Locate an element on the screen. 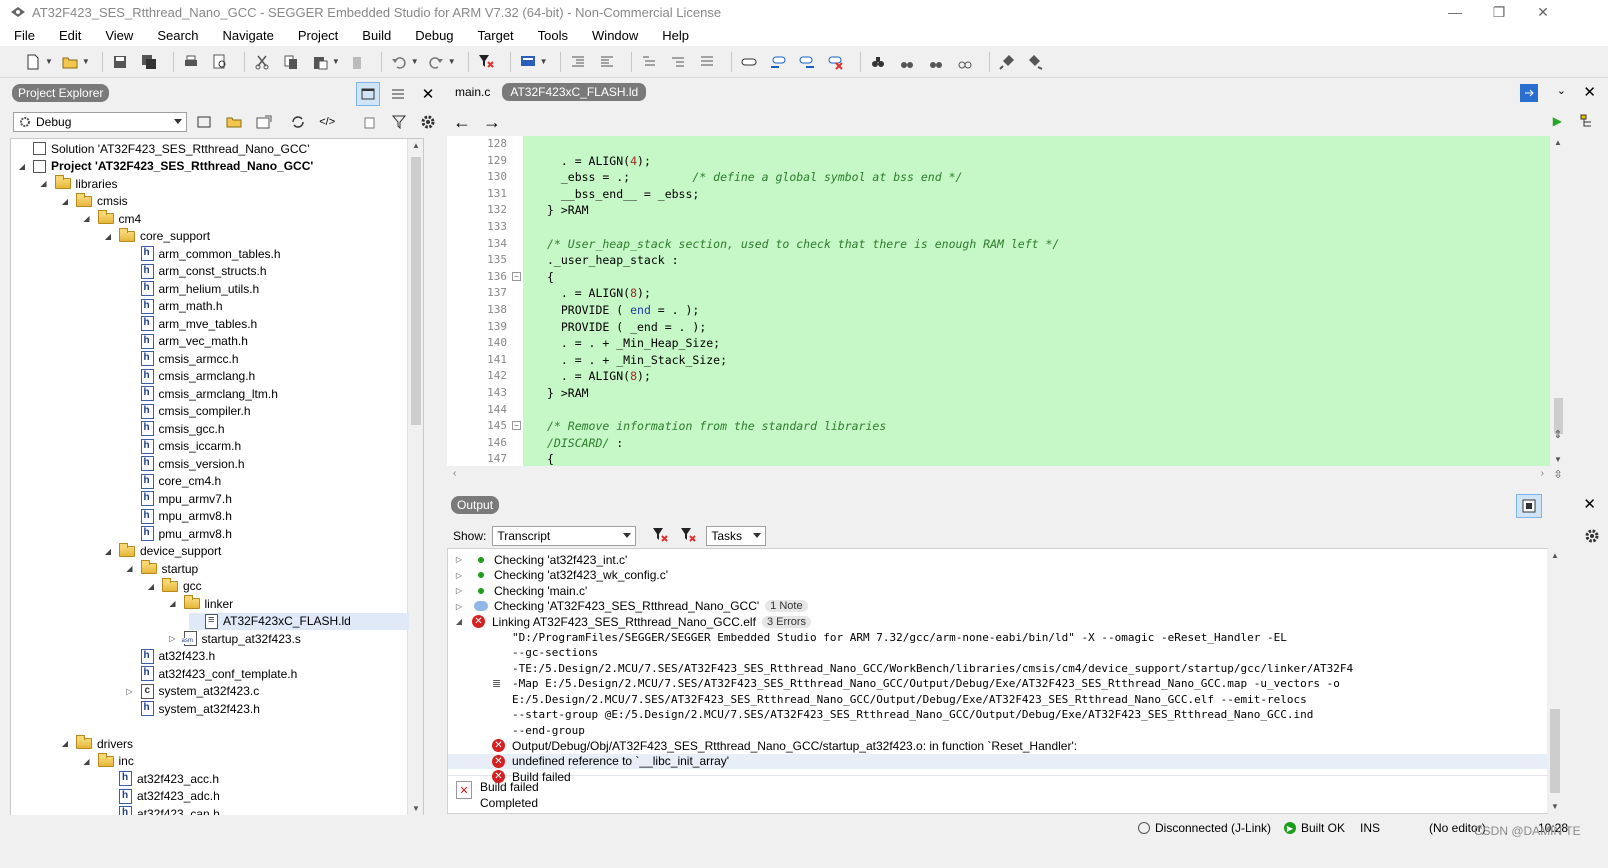 The width and height of the screenshot is (1608, 868). build-config-icon is located at coordinates (528, 62).